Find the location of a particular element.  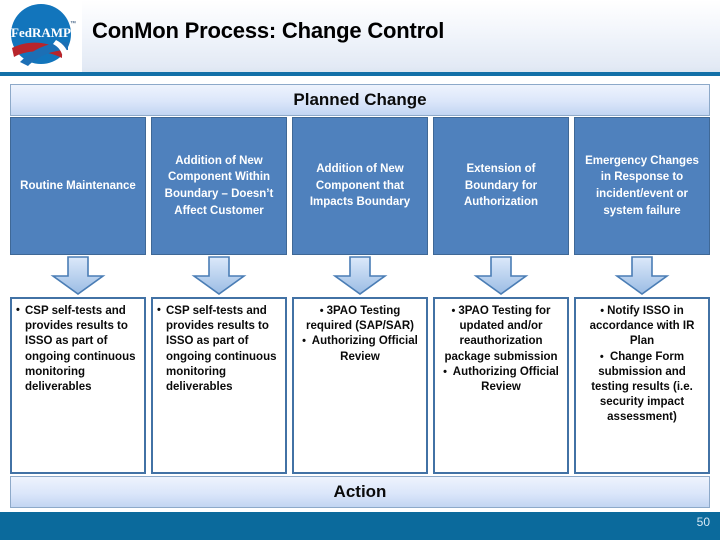

cause-box: Extension of Boundary for Authorization is located at coordinates (501, 186).